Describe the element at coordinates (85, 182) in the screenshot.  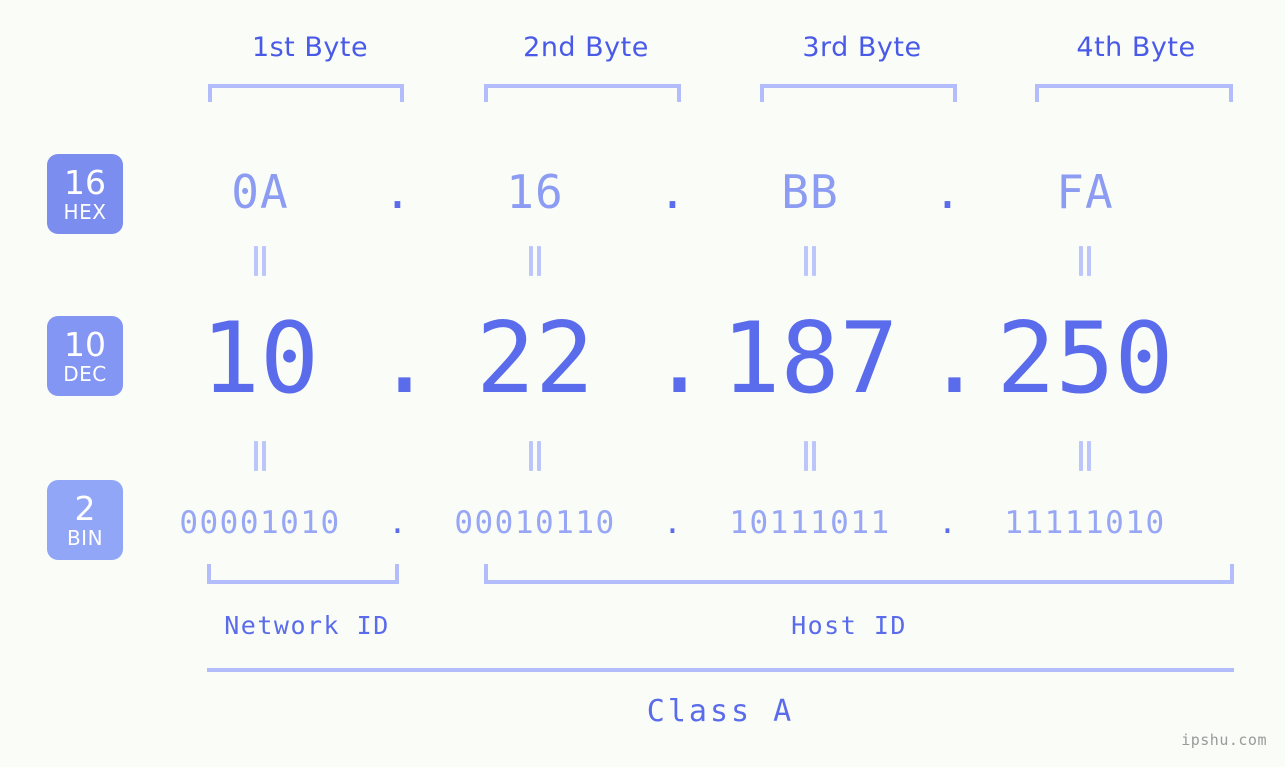
I see `base-badge-hex-number: 16` at that location.